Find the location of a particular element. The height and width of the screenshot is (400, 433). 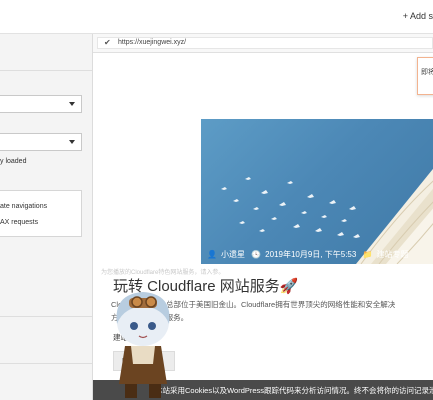

mascot-character-image is located at coordinates (143, 345).